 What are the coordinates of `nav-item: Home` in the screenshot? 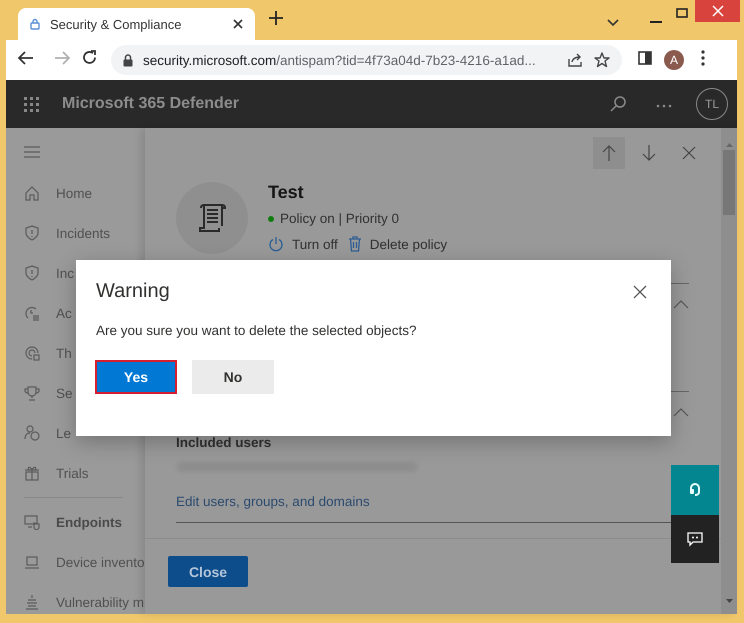 It's located at (74, 193).